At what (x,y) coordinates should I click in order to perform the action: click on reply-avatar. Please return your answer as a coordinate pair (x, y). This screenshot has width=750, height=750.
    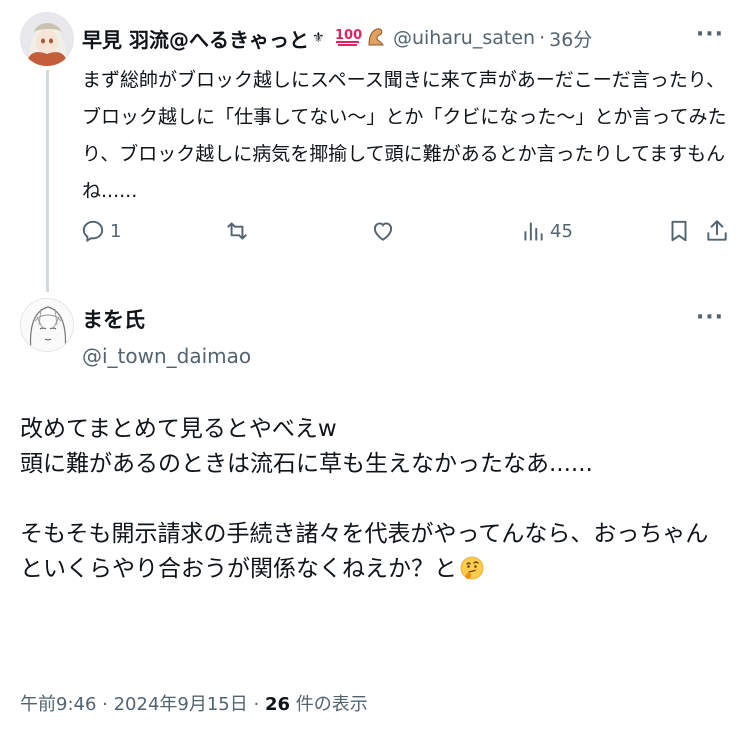
    Looking at the image, I should click on (47, 39).